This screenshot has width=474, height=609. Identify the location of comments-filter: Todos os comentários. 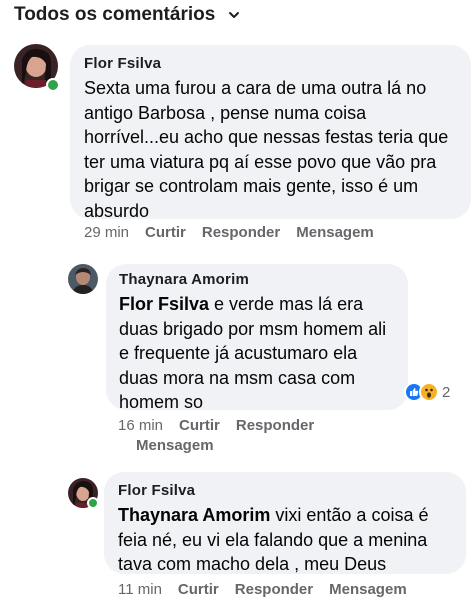
(127, 15).